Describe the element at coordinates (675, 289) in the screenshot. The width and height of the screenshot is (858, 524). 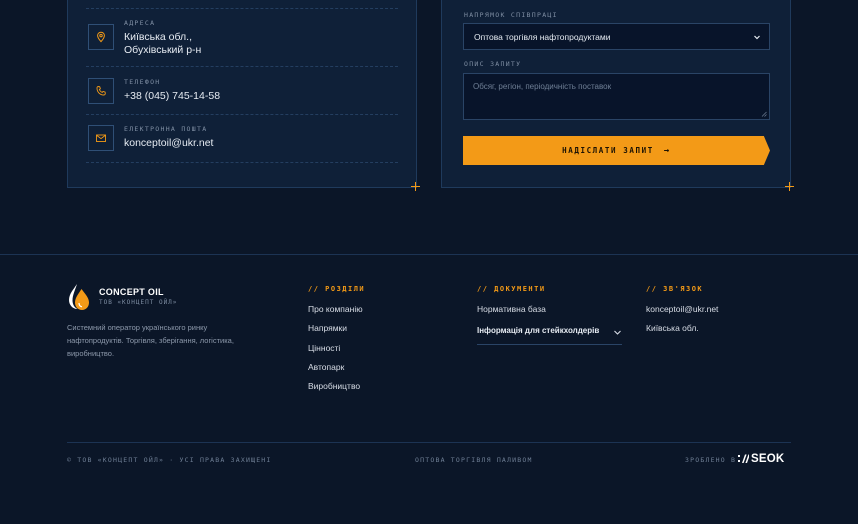
I see `contact-heading: // ЗВ'ЯЗОК` at that location.